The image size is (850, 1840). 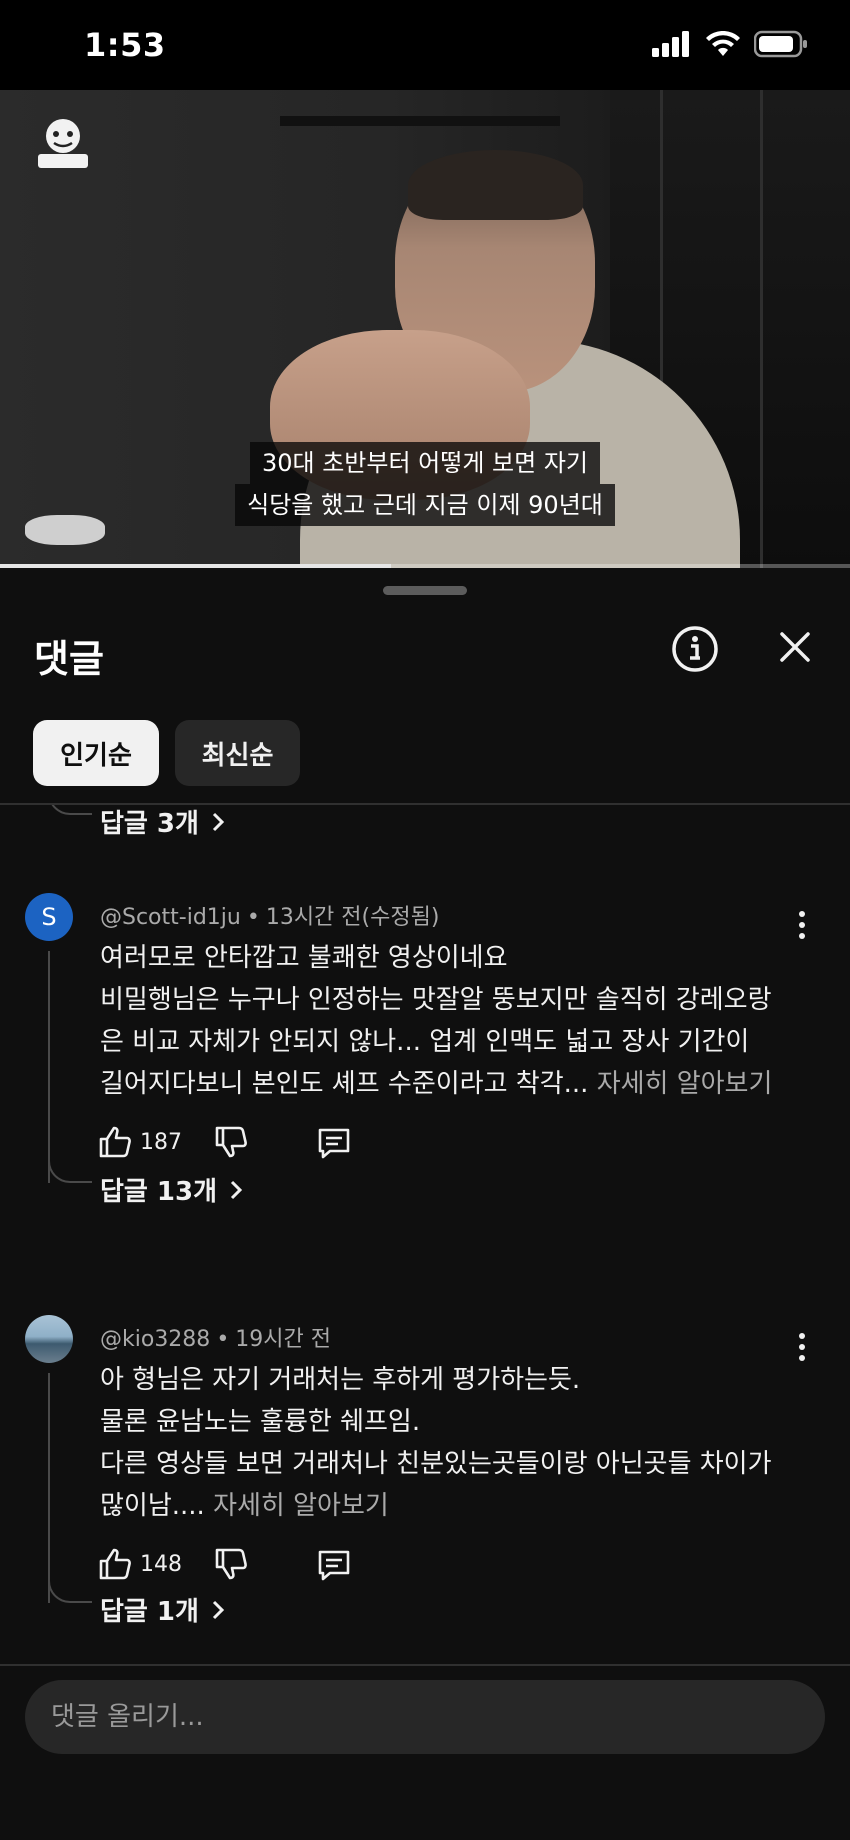 What do you see at coordinates (69, 659) in the screenshot?
I see `sheet-title: 댓글` at bounding box center [69, 659].